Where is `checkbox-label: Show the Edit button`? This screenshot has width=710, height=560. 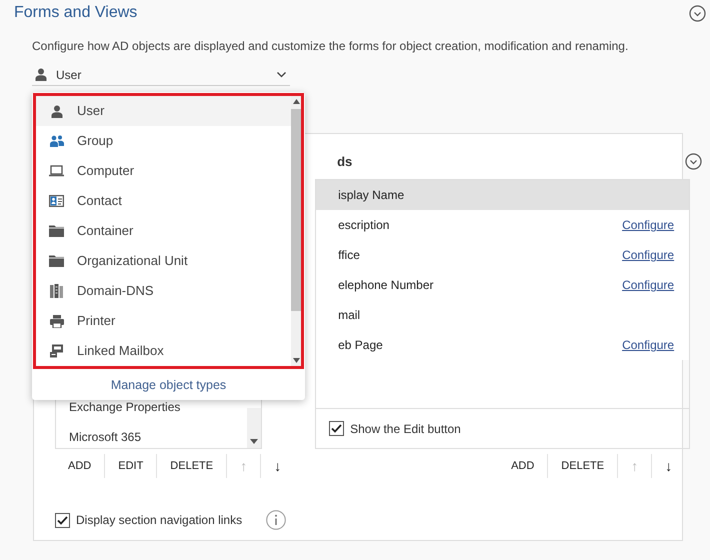
checkbox-label: Show the Edit button is located at coordinates (405, 429).